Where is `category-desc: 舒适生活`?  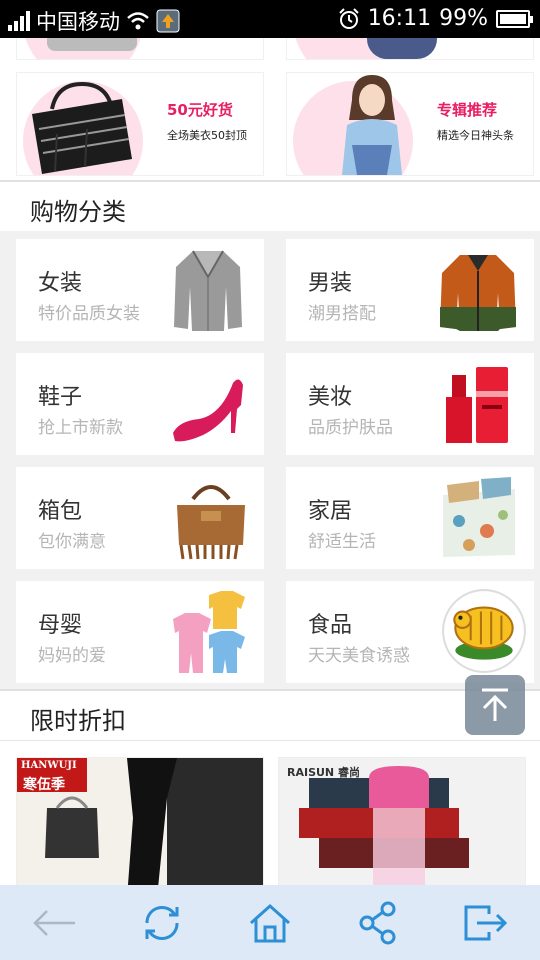
category-desc: 舒适生活 is located at coordinates (342, 542).